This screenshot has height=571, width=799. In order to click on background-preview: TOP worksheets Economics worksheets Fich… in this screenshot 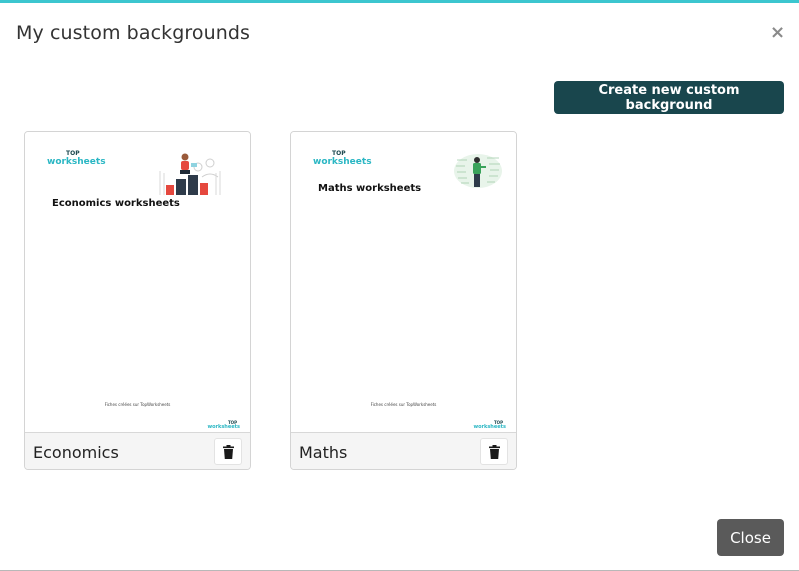, I will do `click(137, 282)`.